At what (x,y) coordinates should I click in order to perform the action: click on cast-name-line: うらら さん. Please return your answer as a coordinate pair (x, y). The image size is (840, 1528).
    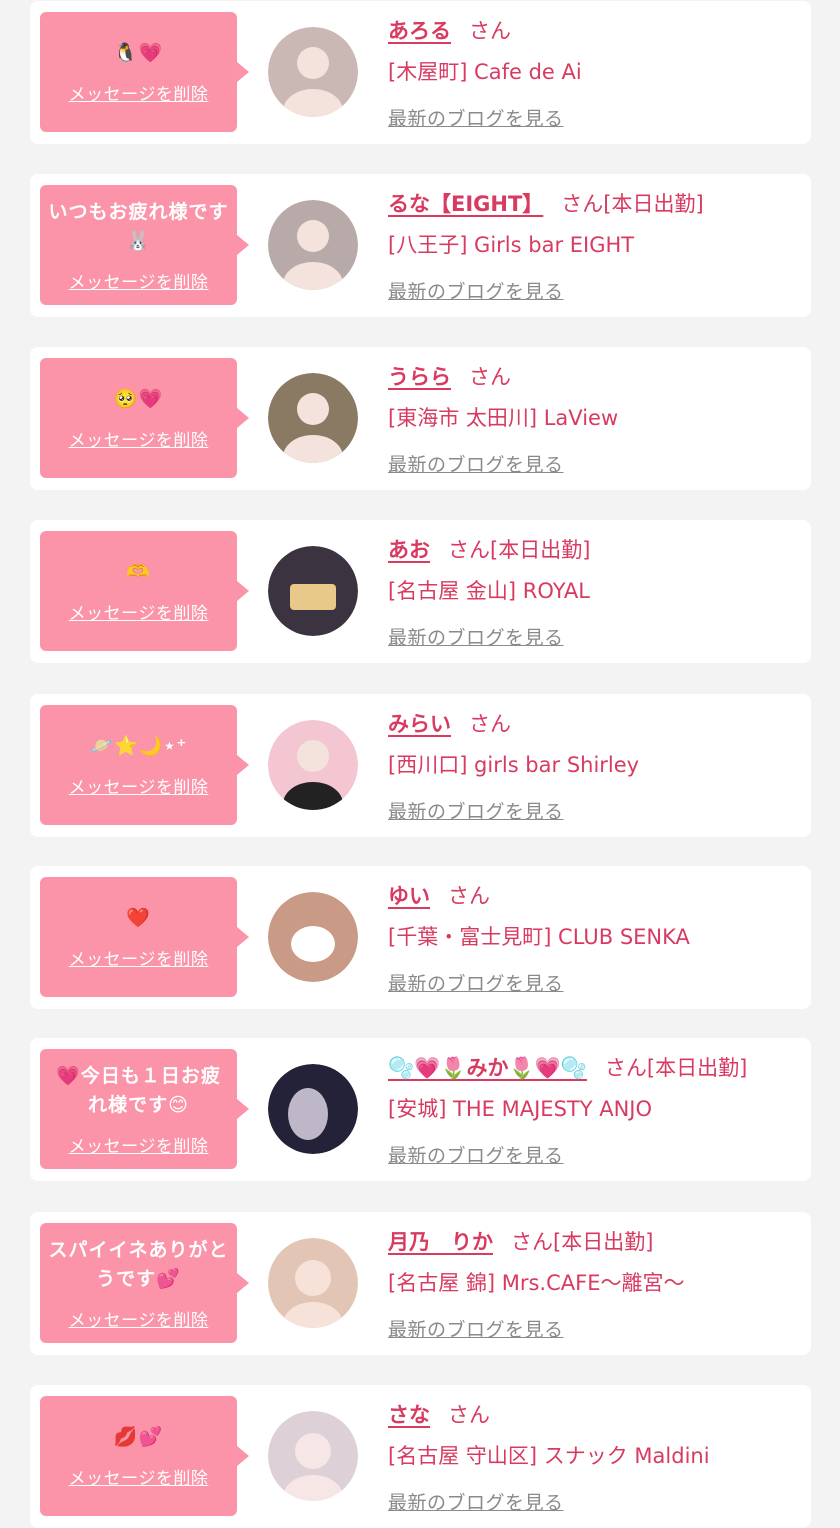
    Looking at the image, I should click on (449, 376).